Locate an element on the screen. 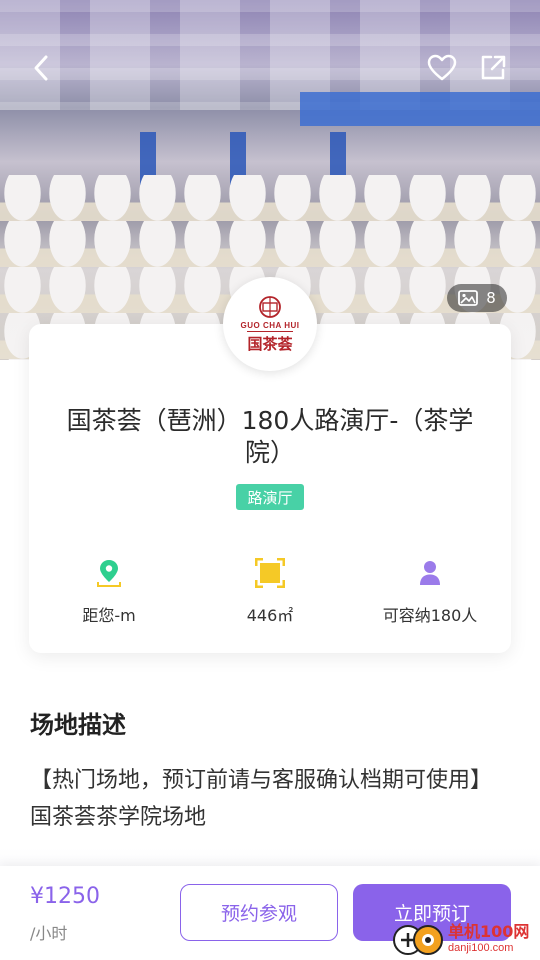  venue-logo: GUO CHA HUI 国茶荟 is located at coordinates (270, 324).